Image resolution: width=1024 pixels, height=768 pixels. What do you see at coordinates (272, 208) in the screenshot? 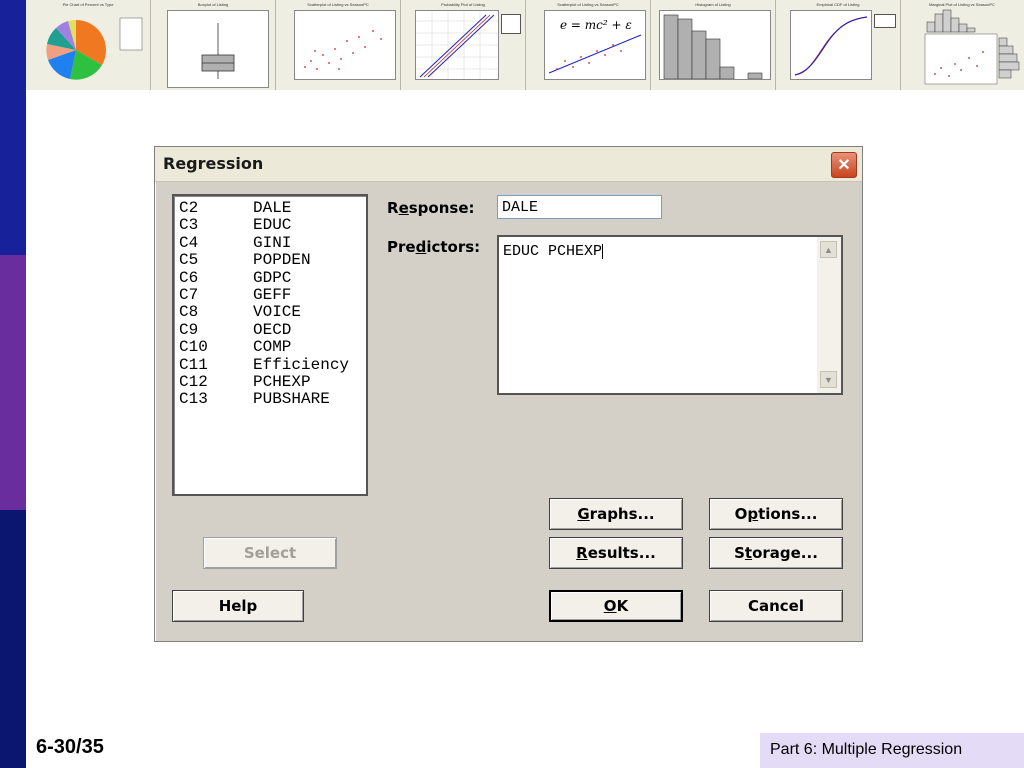
I see `variable-name: DALE` at bounding box center [272, 208].